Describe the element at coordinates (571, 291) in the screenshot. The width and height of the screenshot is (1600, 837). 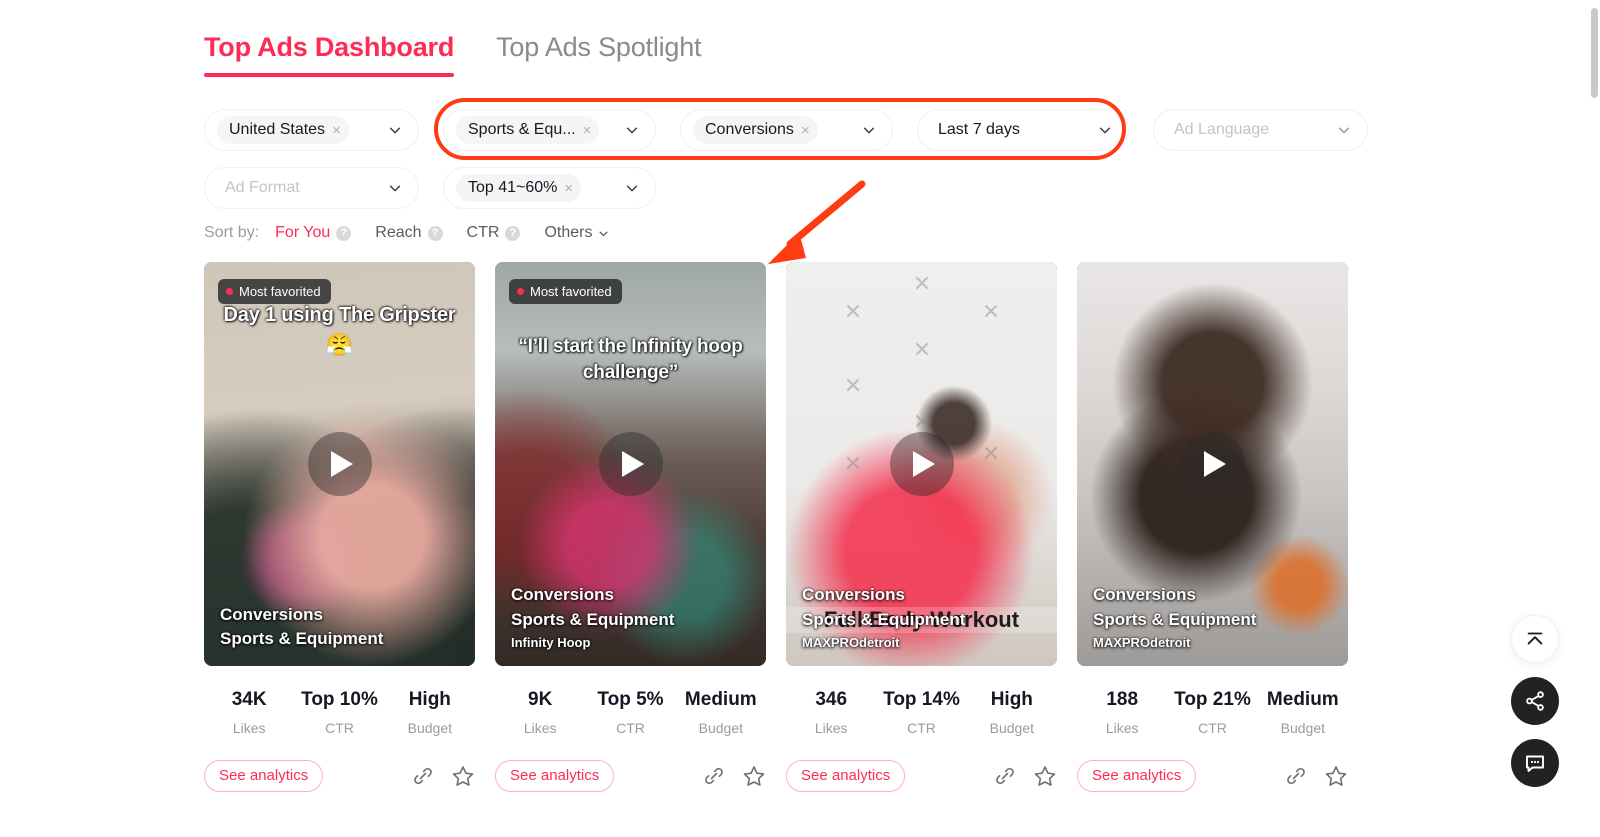
I see `badge-label: Most favorited` at that location.